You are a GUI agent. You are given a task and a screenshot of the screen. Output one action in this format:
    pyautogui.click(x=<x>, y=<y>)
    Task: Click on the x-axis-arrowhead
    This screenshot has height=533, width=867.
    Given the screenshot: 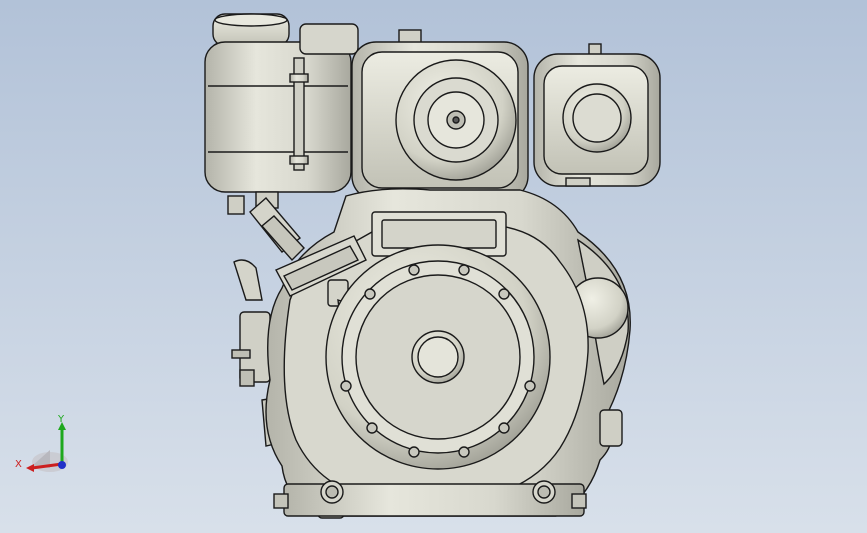 What is the action you would take?
    pyautogui.click(x=30, y=468)
    